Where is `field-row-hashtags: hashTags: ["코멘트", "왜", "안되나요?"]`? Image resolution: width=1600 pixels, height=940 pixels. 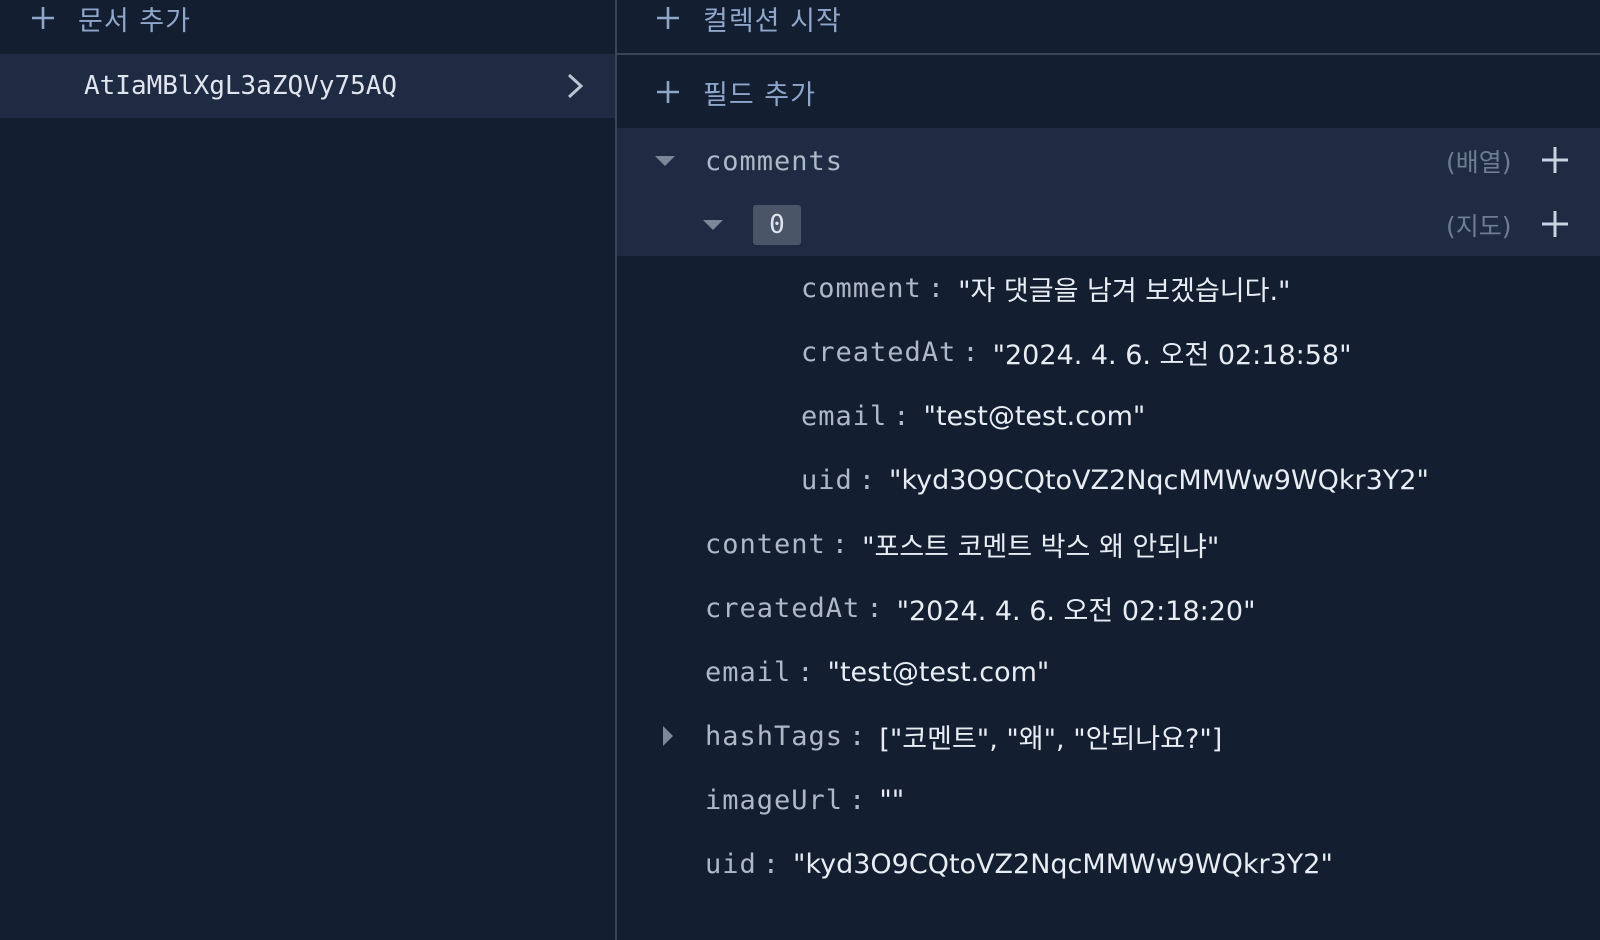 field-row-hashtags: hashTags: ["코멘트", "왜", "안되나요?"] is located at coordinates (963, 736).